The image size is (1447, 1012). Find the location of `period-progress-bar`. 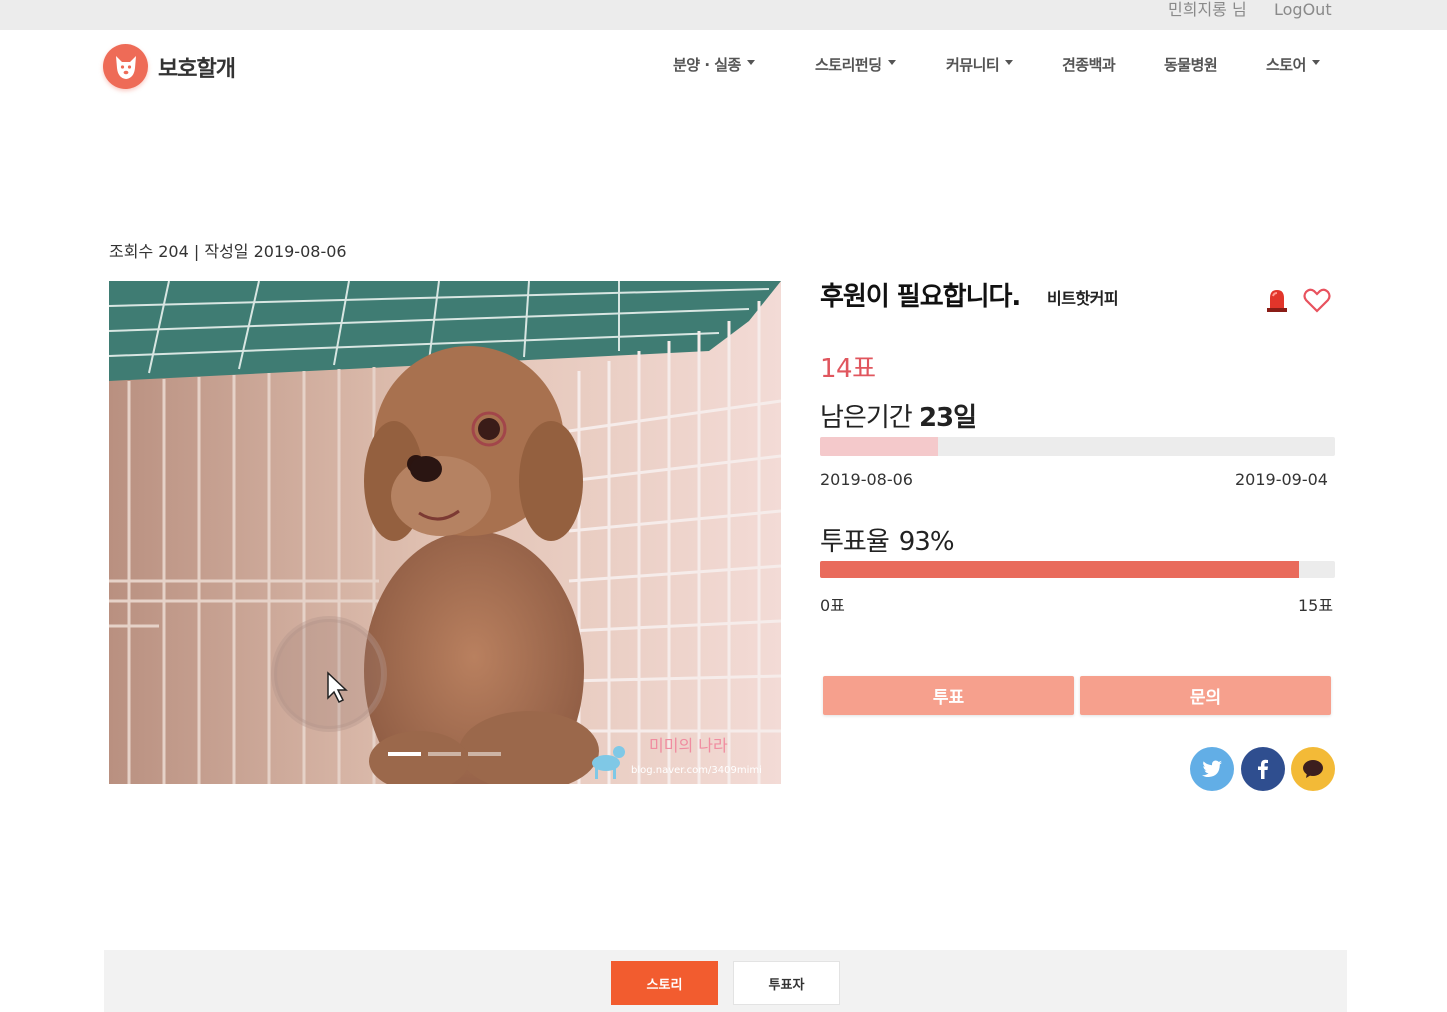

period-progress-bar is located at coordinates (1077, 446).